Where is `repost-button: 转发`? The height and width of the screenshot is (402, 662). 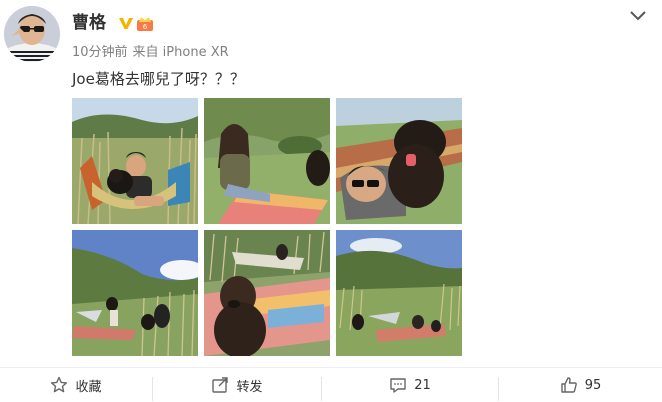
repost-button: 转发 is located at coordinates (237, 385).